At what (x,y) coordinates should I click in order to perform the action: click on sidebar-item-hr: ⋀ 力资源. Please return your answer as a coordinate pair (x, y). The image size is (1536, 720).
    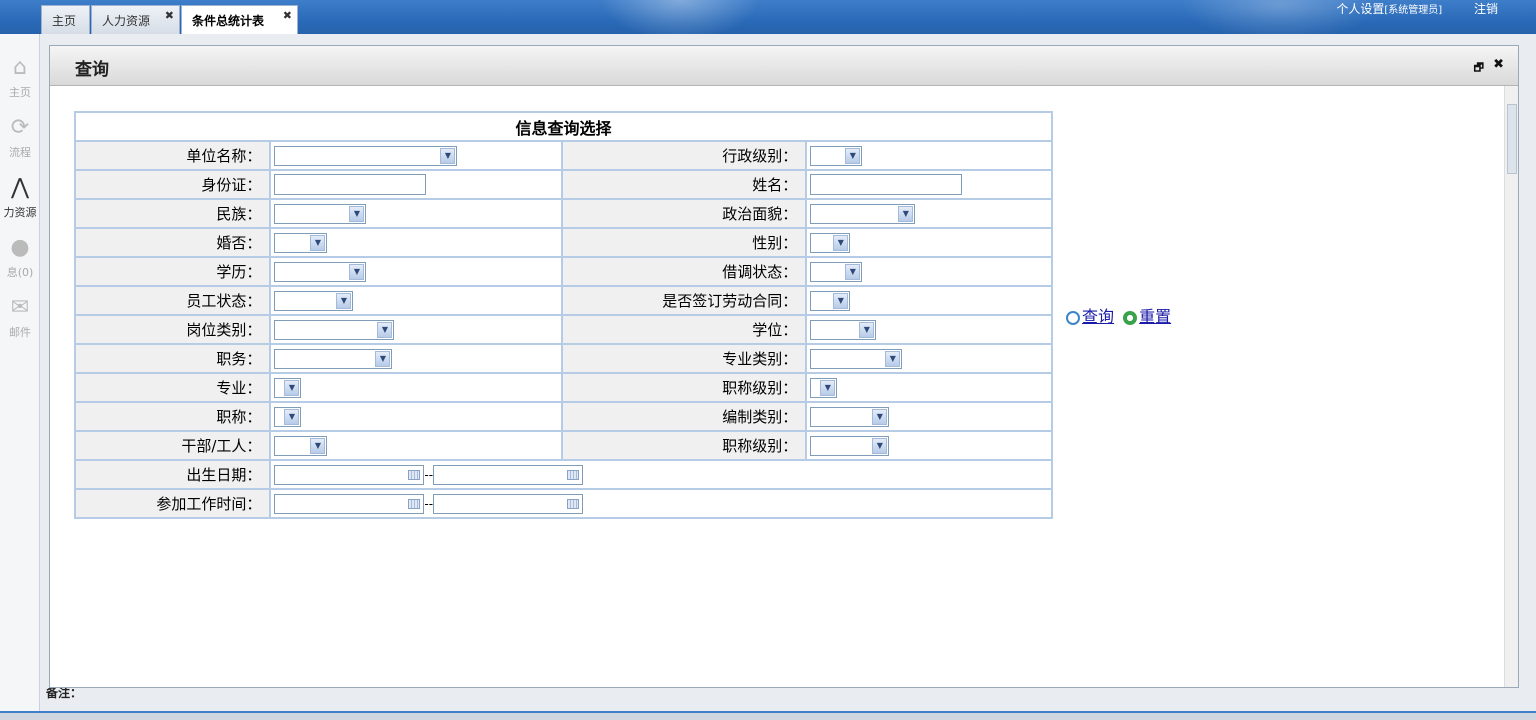
    Looking at the image, I should click on (20, 202).